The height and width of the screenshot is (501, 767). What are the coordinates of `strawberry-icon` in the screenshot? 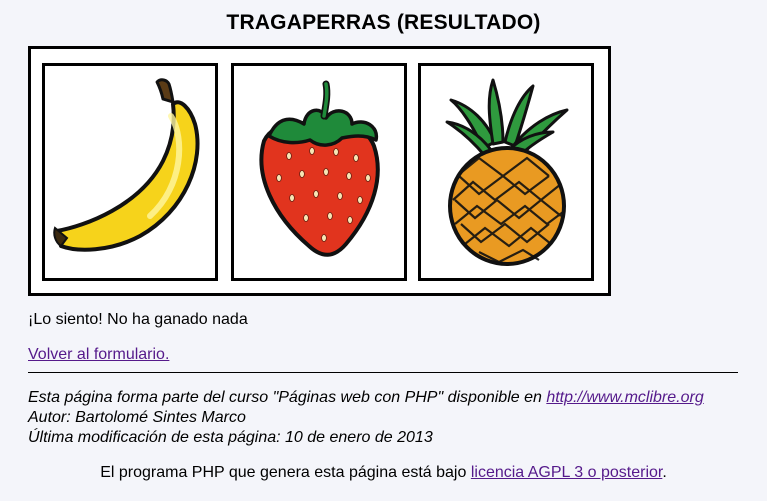 It's located at (319, 168).